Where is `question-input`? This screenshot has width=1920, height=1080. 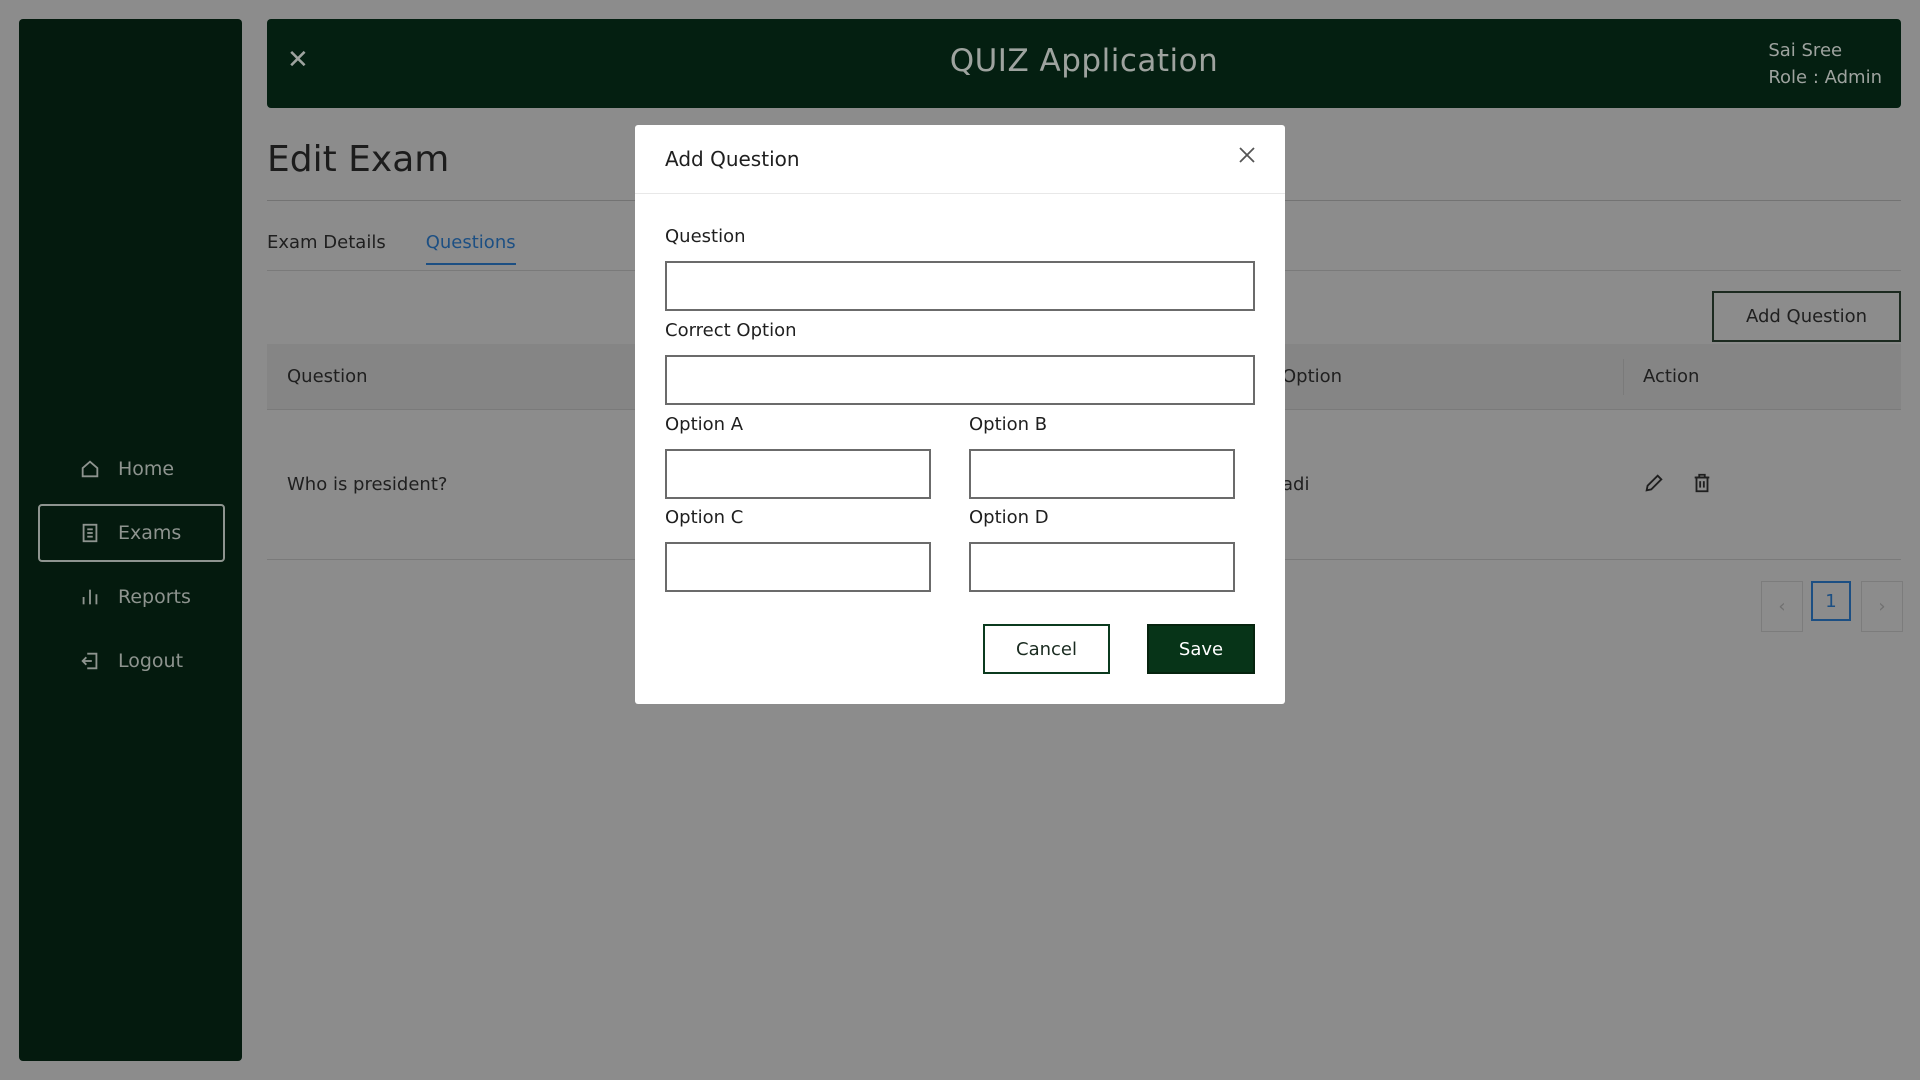 question-input is located at coordinates (960, 286).